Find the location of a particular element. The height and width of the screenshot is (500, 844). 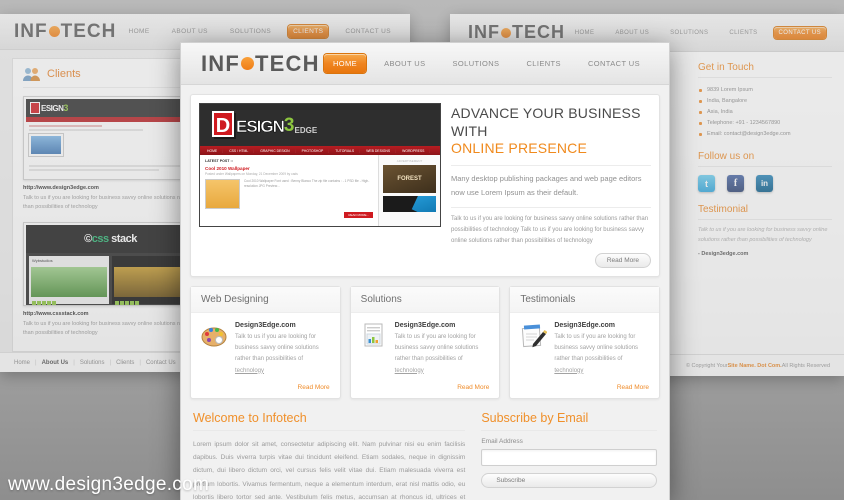

people-icon is located at coordinates (32, 74).